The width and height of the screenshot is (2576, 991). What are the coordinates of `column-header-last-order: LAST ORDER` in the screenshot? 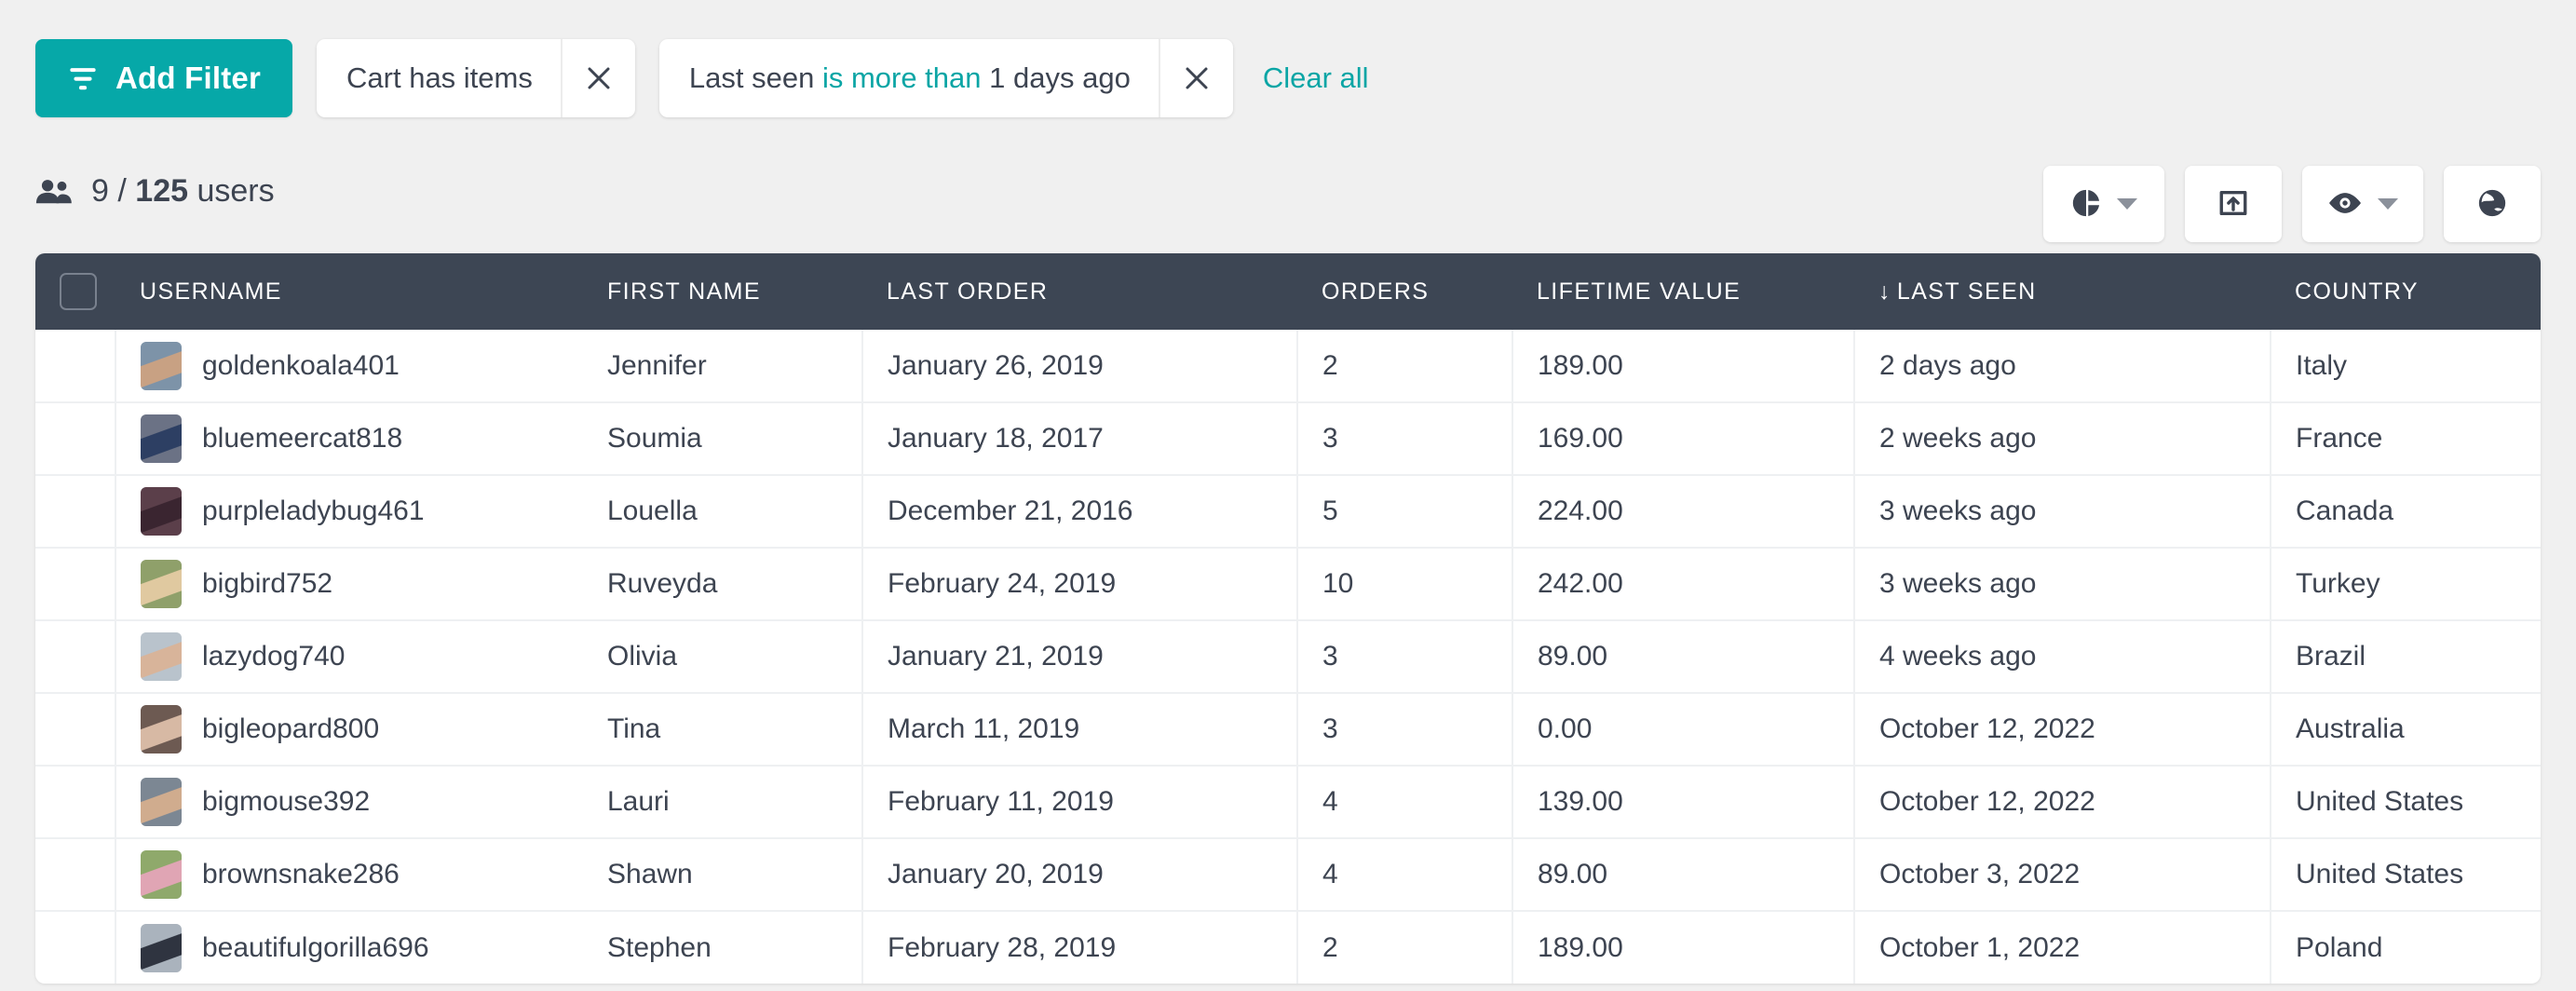 It's located at (1079, 291).